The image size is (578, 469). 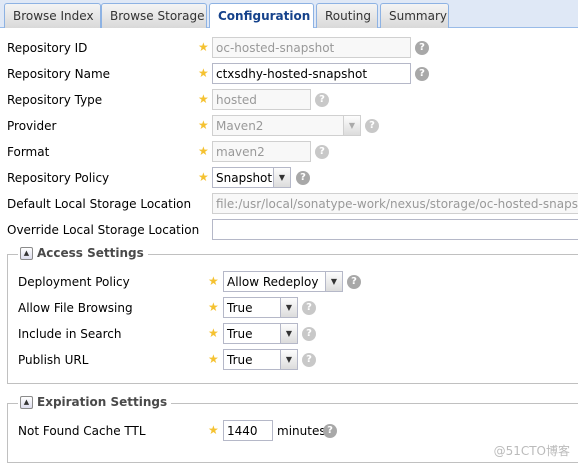 What do you see at coordinates (70, 334) in the screenshot?
I see `include-search-label: Include in Search` at bounding box center [70, 334].